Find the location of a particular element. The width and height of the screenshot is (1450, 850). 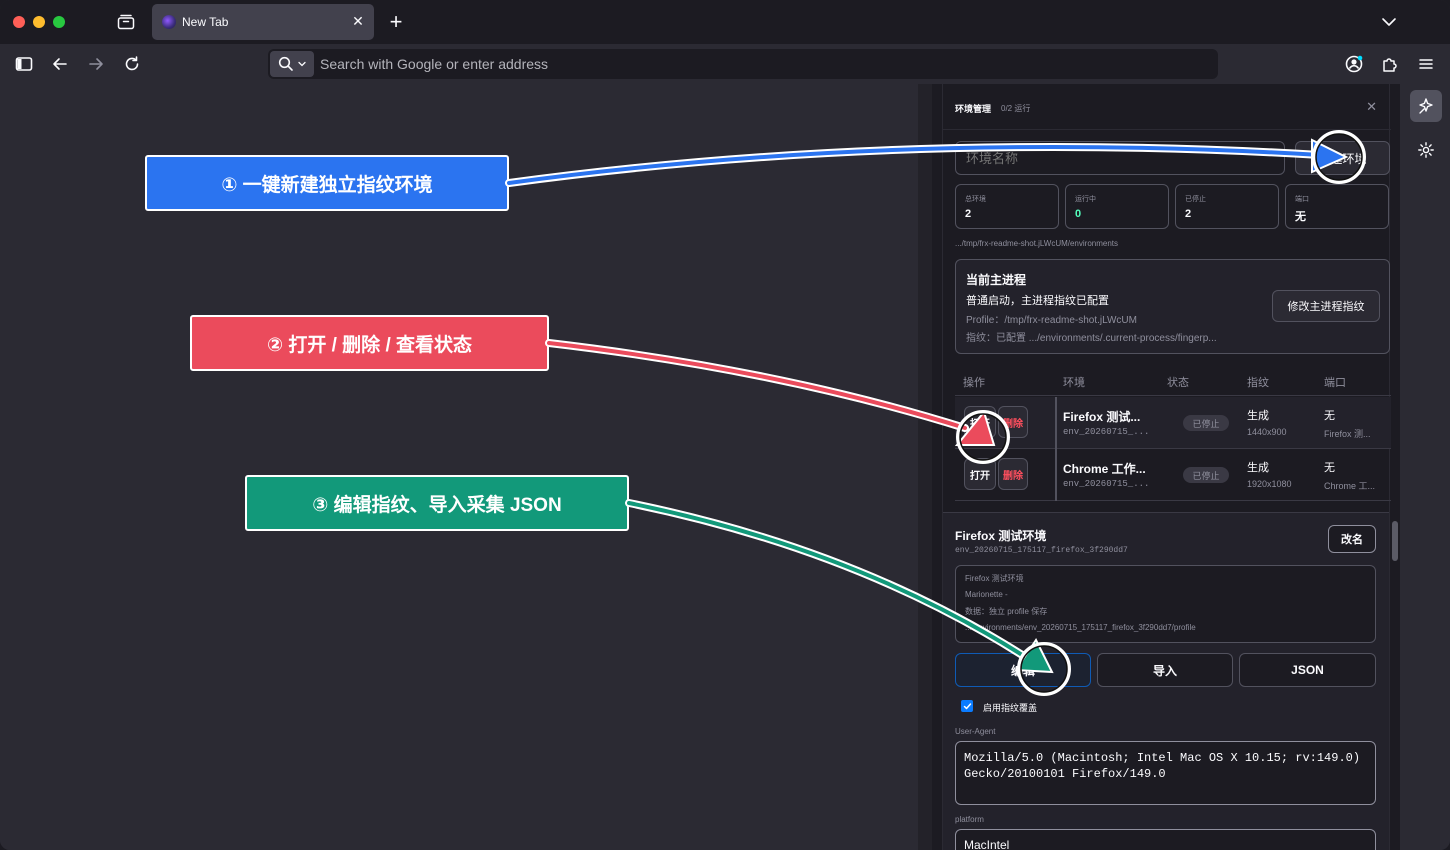

env-fingerprint: 生成 is located at coordinates (1258, 468).